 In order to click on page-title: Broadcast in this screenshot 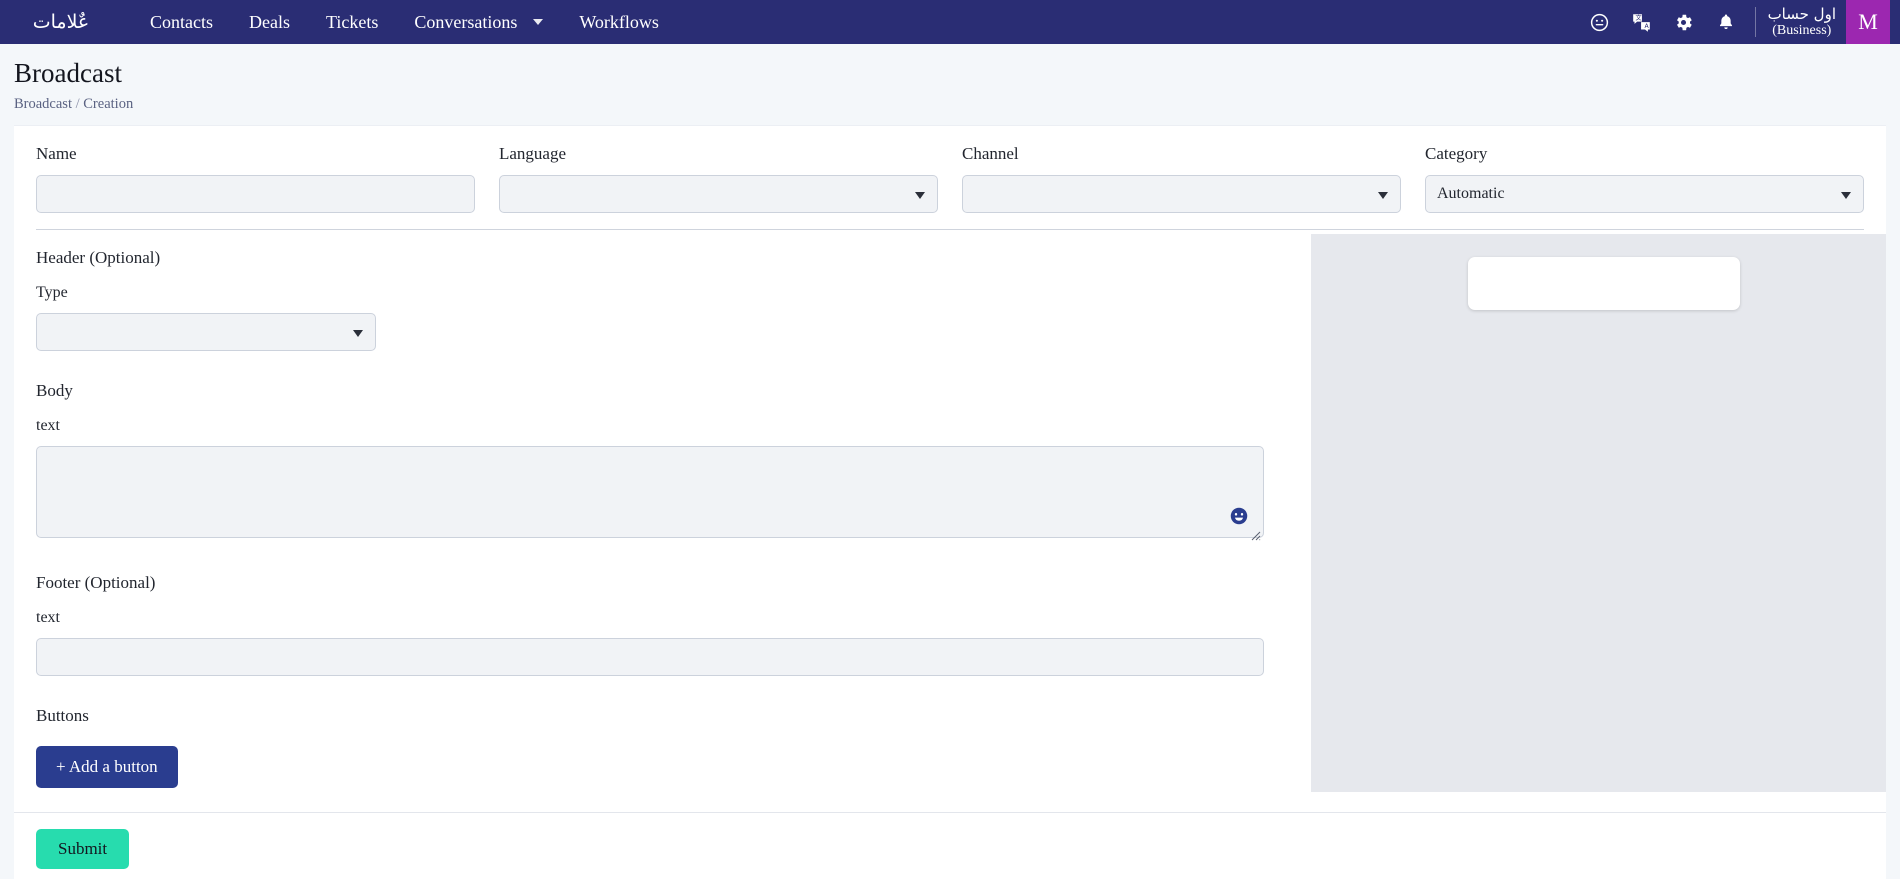, I will do `click(68, 73)`.